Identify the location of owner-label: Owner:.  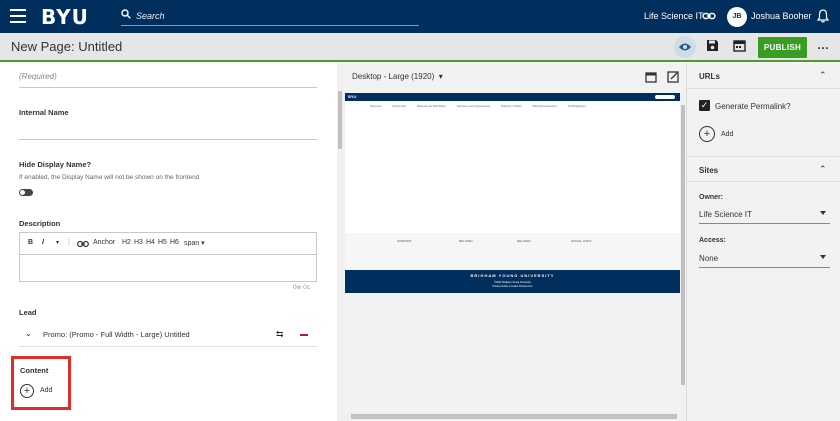
(711, 197).